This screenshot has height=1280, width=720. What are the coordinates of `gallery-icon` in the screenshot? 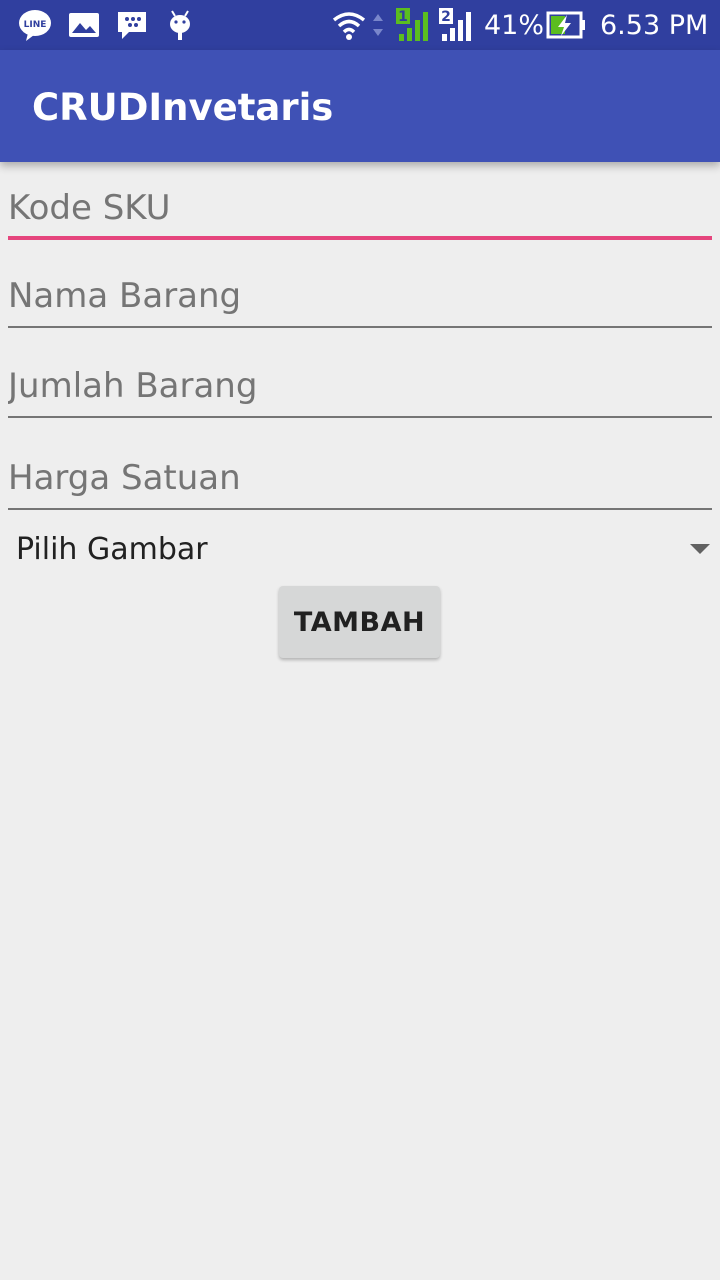 It's located at (84, 25).